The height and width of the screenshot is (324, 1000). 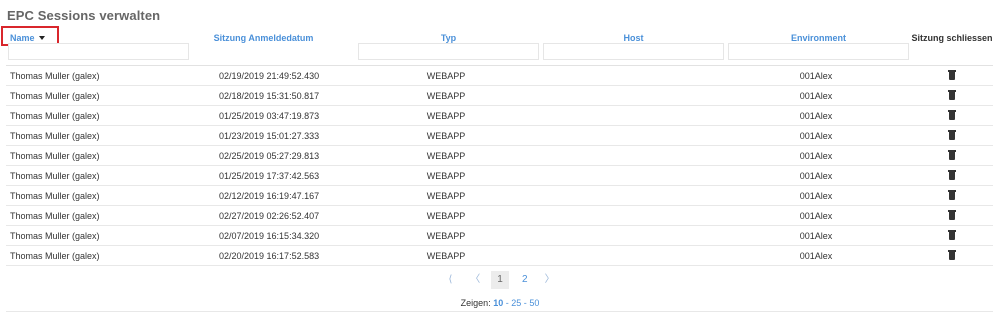 What do you see at coordinates (534, 303) in the screenshot?
I see `page-size-50: 50` at bounding box center [534, 303].